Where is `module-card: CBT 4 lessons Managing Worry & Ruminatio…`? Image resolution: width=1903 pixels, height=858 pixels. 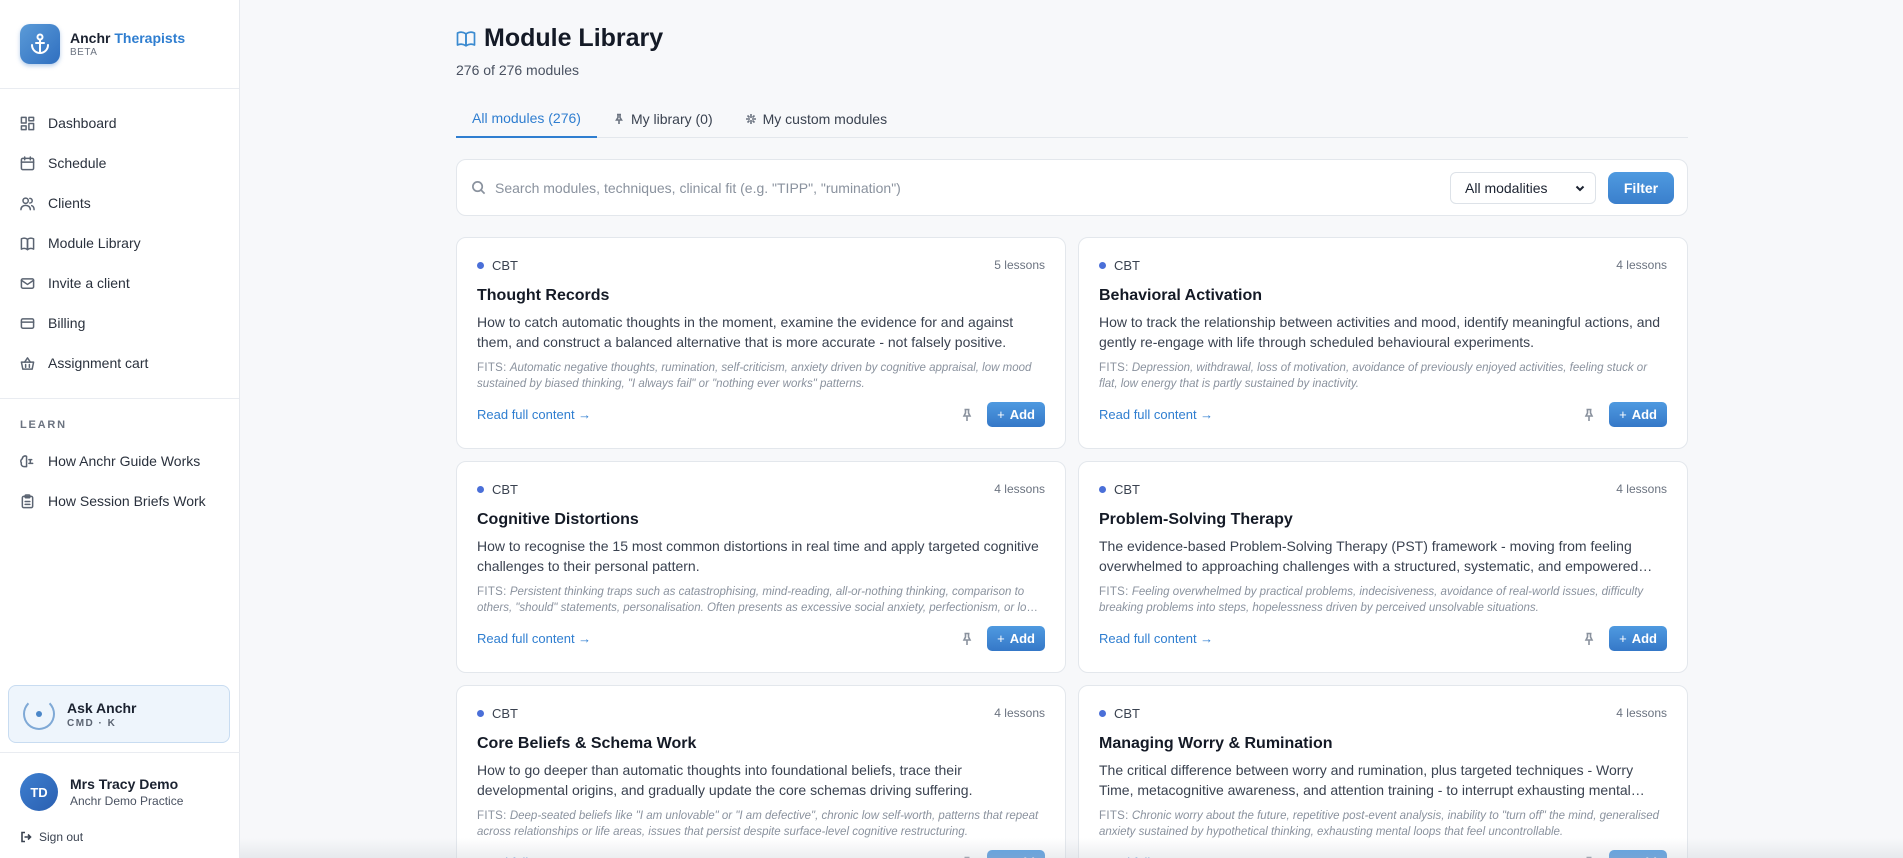
module-card: CBT 4 lessons Managing Worry & Ruminatio… is located at coordinates (1383, 771).